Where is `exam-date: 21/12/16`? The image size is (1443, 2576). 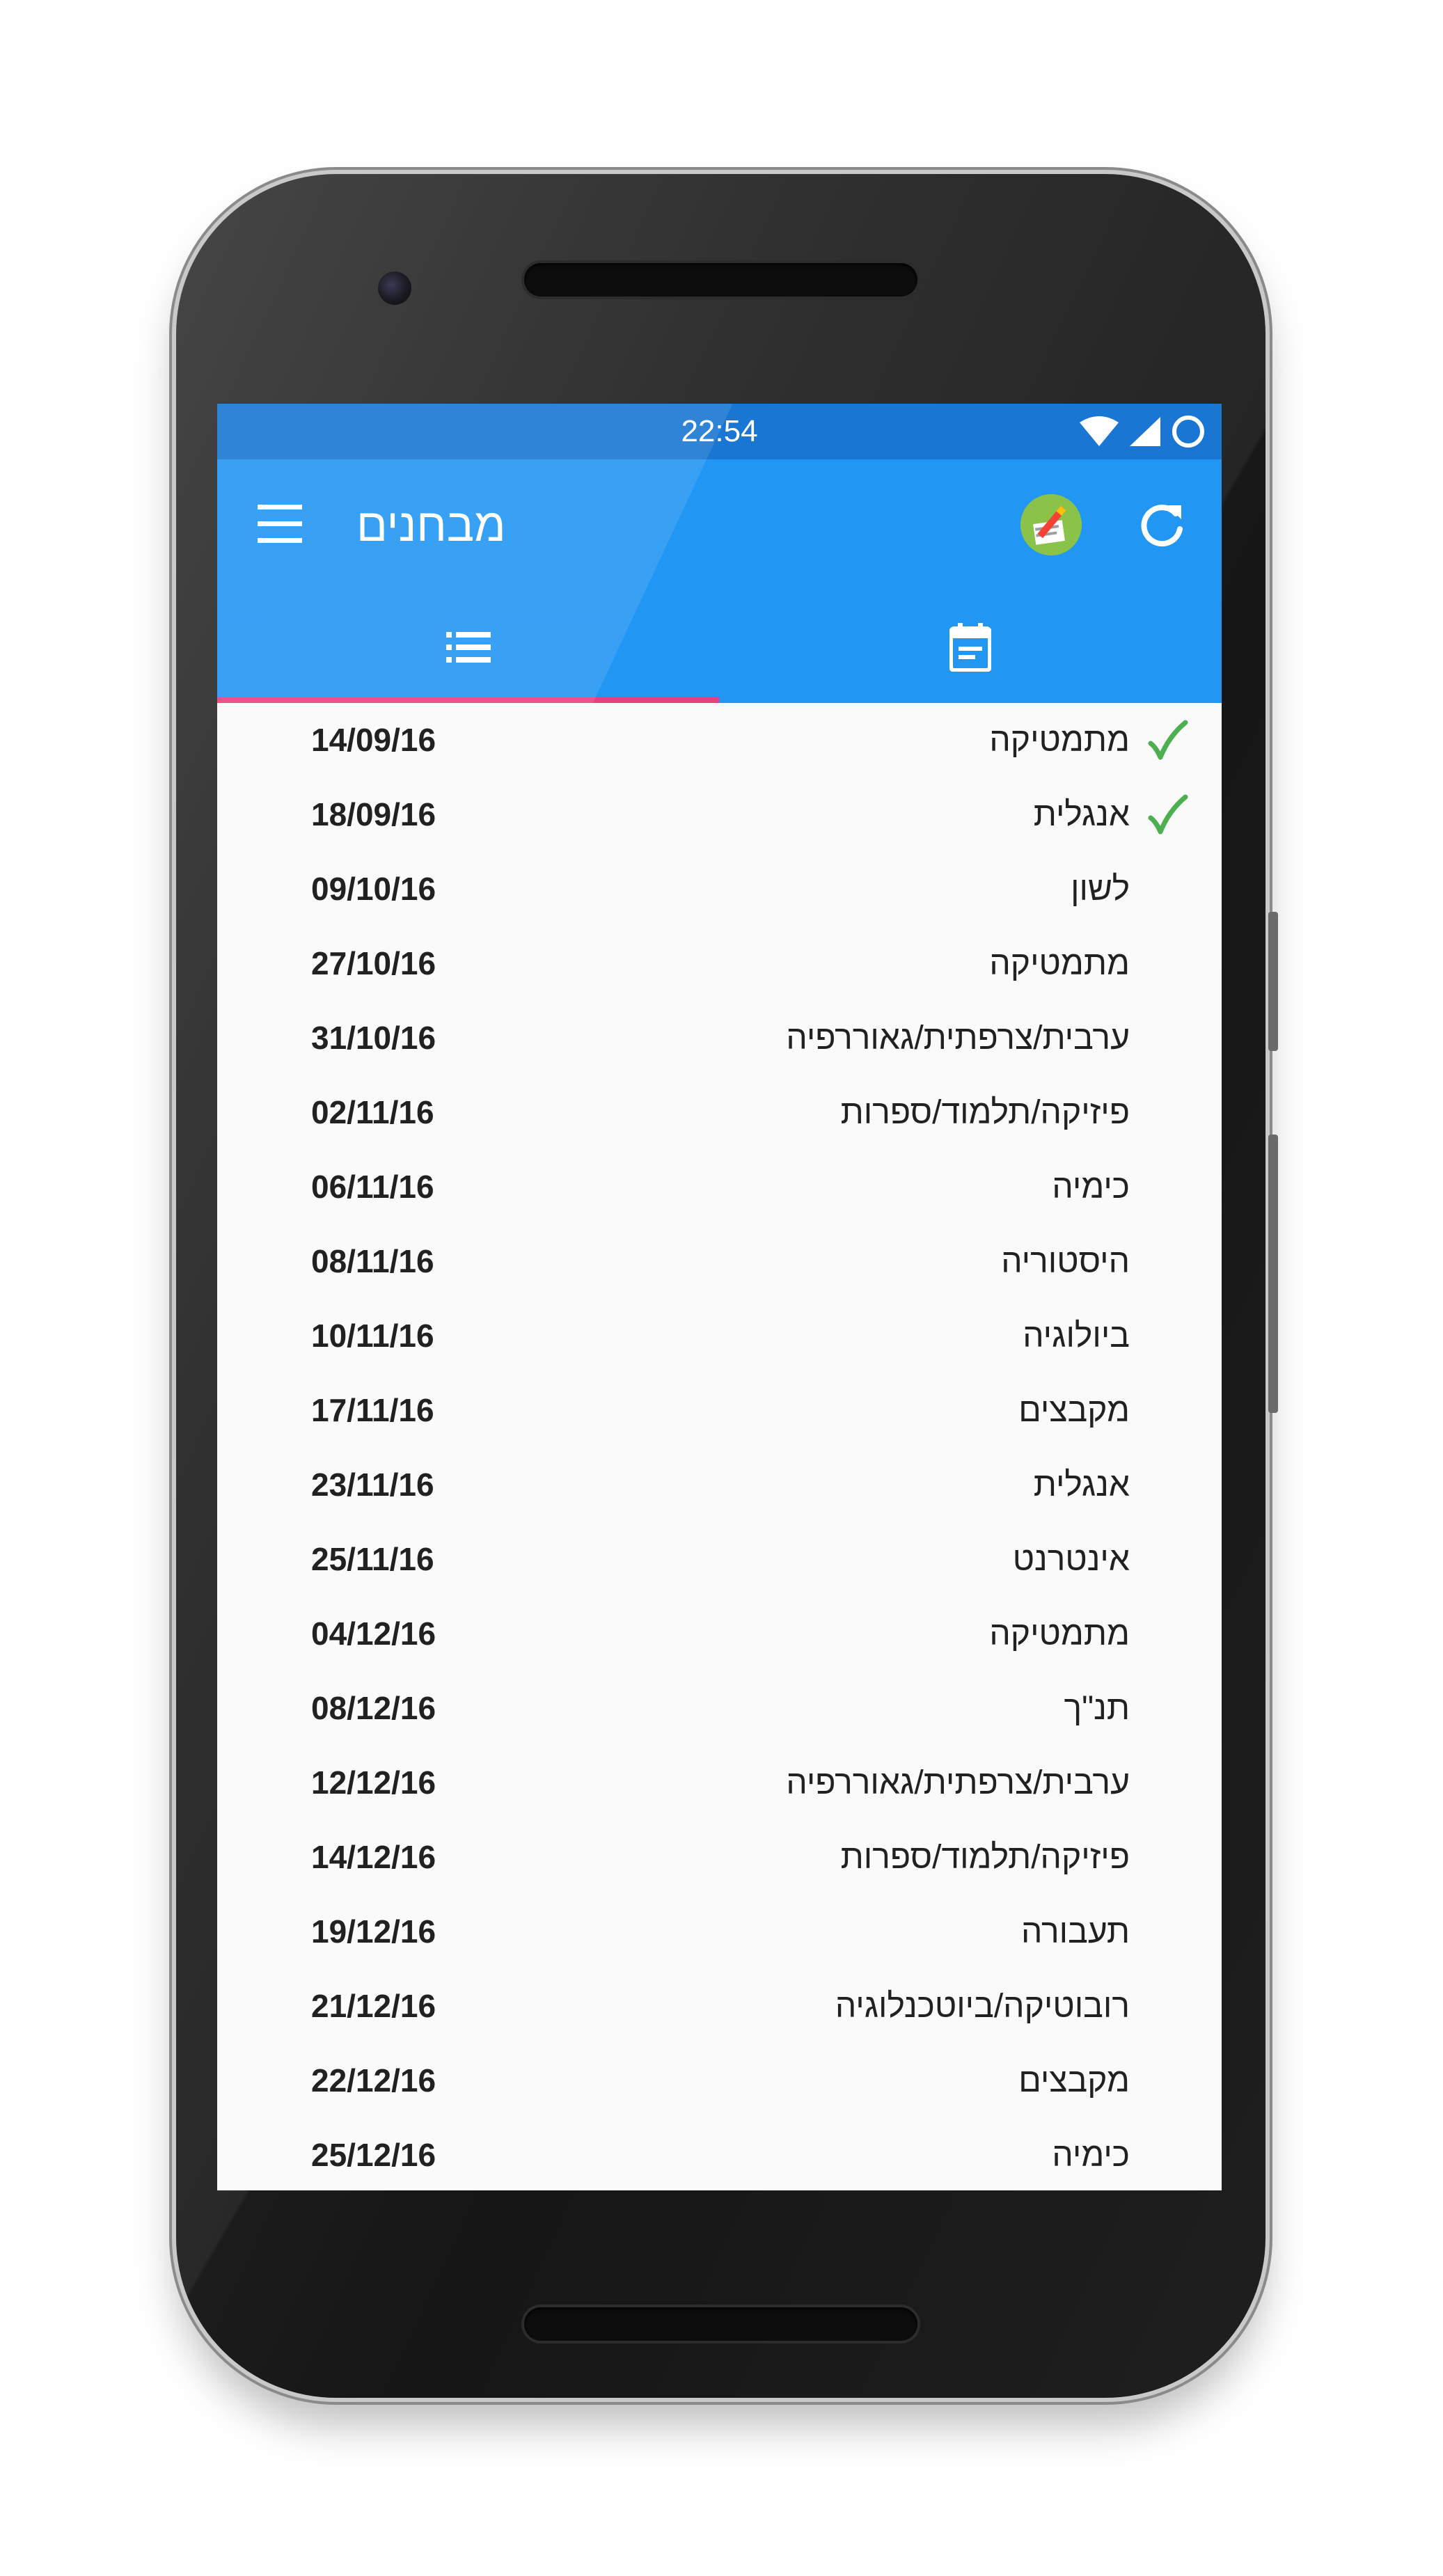 exam-date: 21/12/16 is located at coordinates (373, 2006).